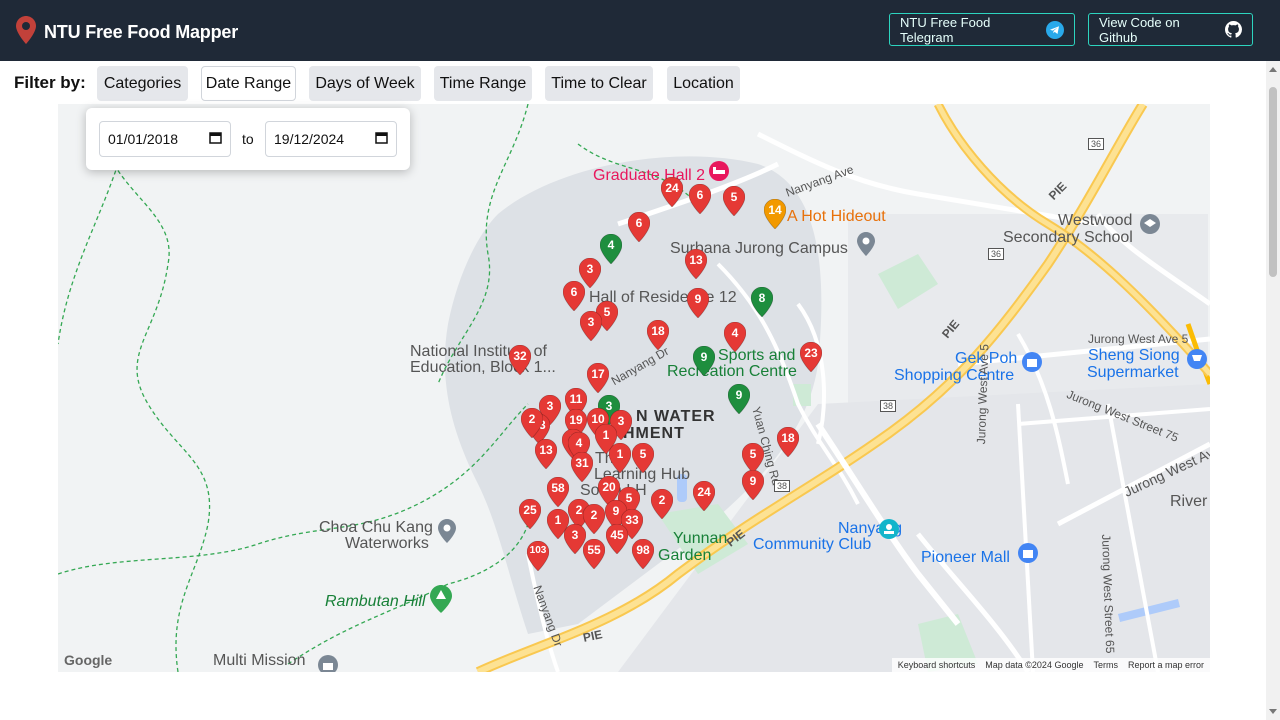 This screenshot has height=720, width=1280. I want to click on cart-icon, so click(1197, 361).